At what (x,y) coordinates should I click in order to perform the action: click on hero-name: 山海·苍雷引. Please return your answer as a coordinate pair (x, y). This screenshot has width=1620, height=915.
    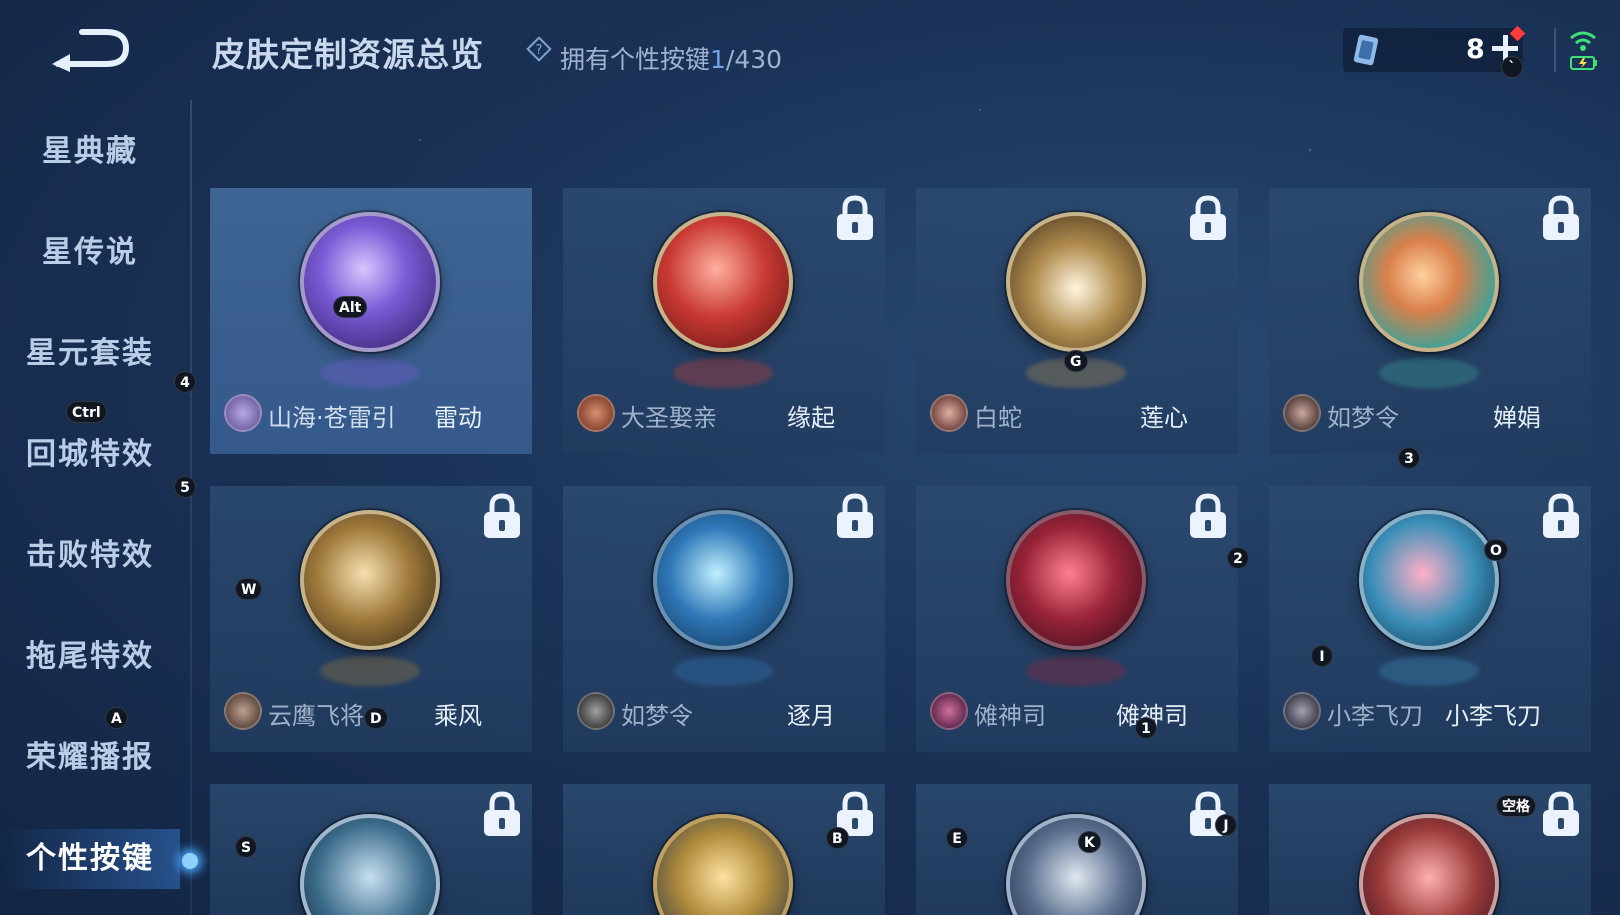
    Looking at the image, I should click on (332, 418).